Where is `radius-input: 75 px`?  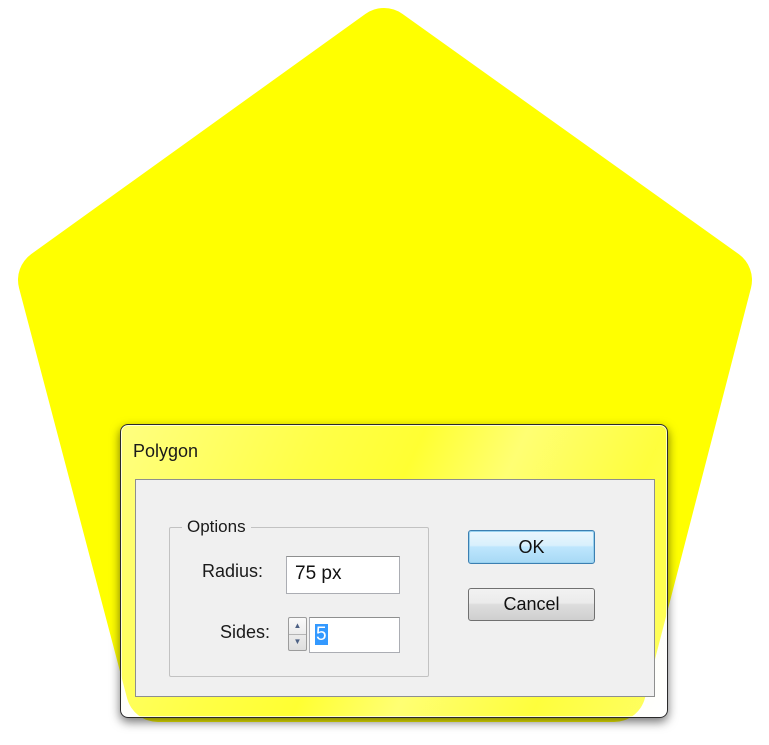 radius-input: 75 px is located at coordinates (343, 575).